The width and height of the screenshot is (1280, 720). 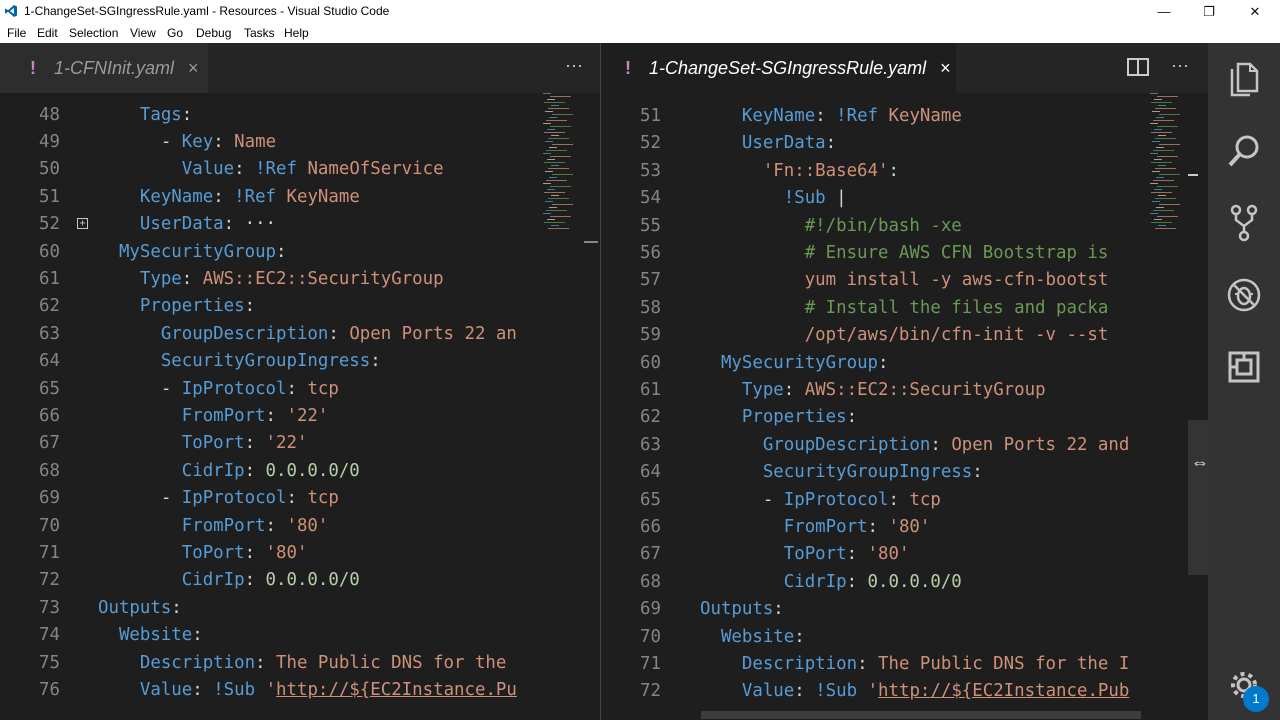 I want to click on menu-debug: Debug, so click(x=213, y=33).